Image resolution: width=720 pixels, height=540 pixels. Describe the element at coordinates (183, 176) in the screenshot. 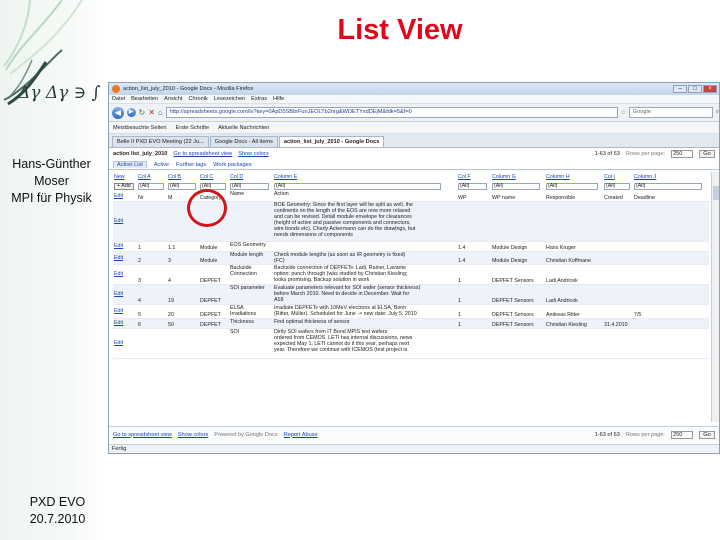

I see `column-header: Col B` at that location.